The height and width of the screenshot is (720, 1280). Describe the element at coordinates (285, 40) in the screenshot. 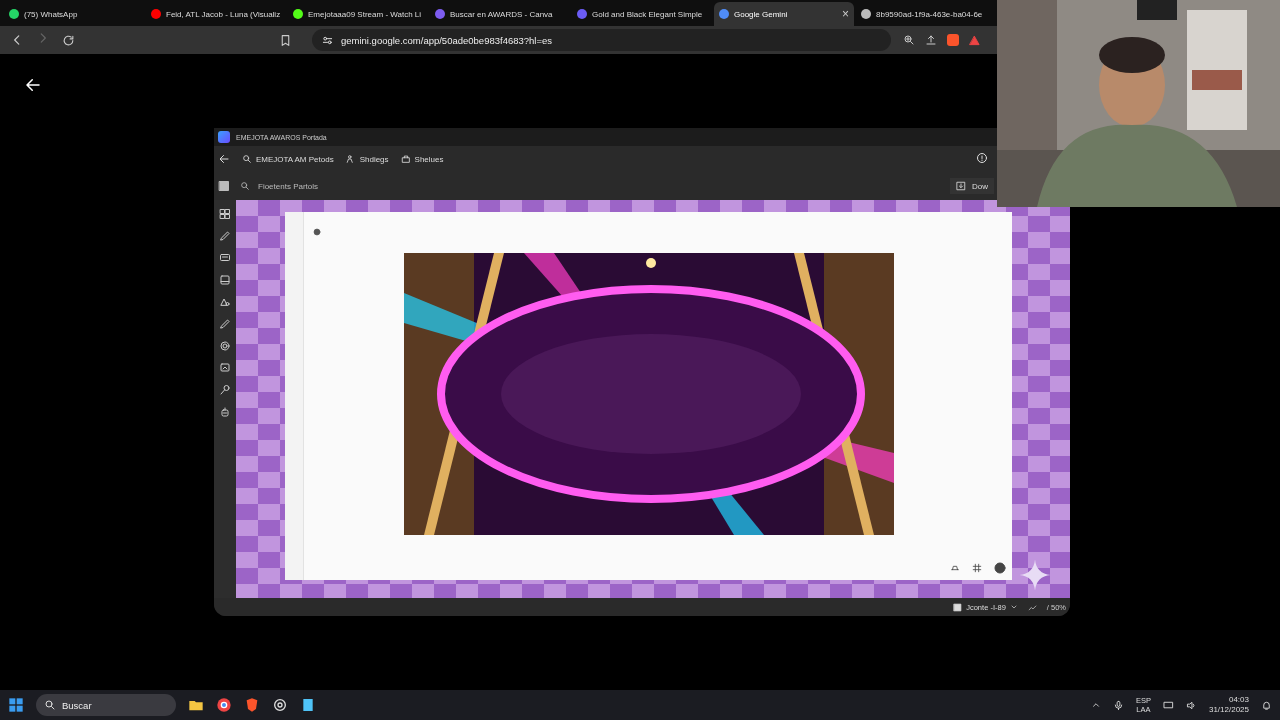

I see `bookmark-icon` at that location.